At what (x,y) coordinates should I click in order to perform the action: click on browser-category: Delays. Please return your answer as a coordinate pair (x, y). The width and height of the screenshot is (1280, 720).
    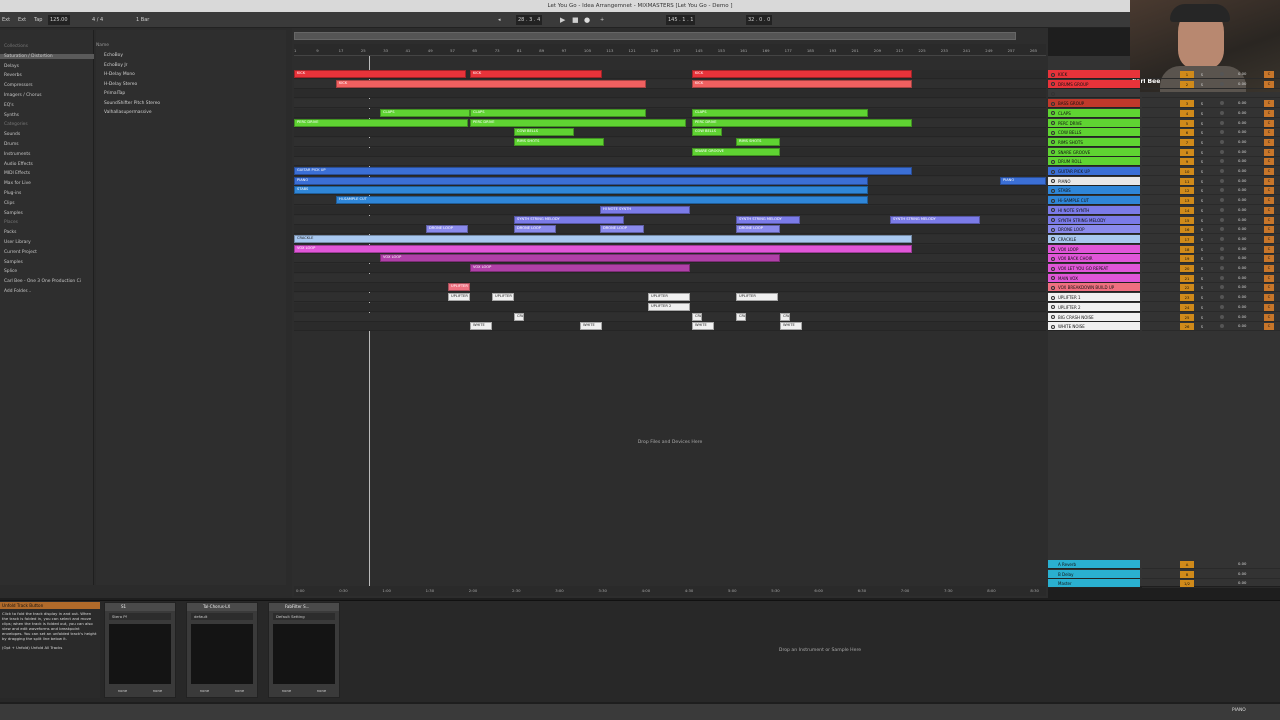
    Looking at the image, I should click on (11, 66).